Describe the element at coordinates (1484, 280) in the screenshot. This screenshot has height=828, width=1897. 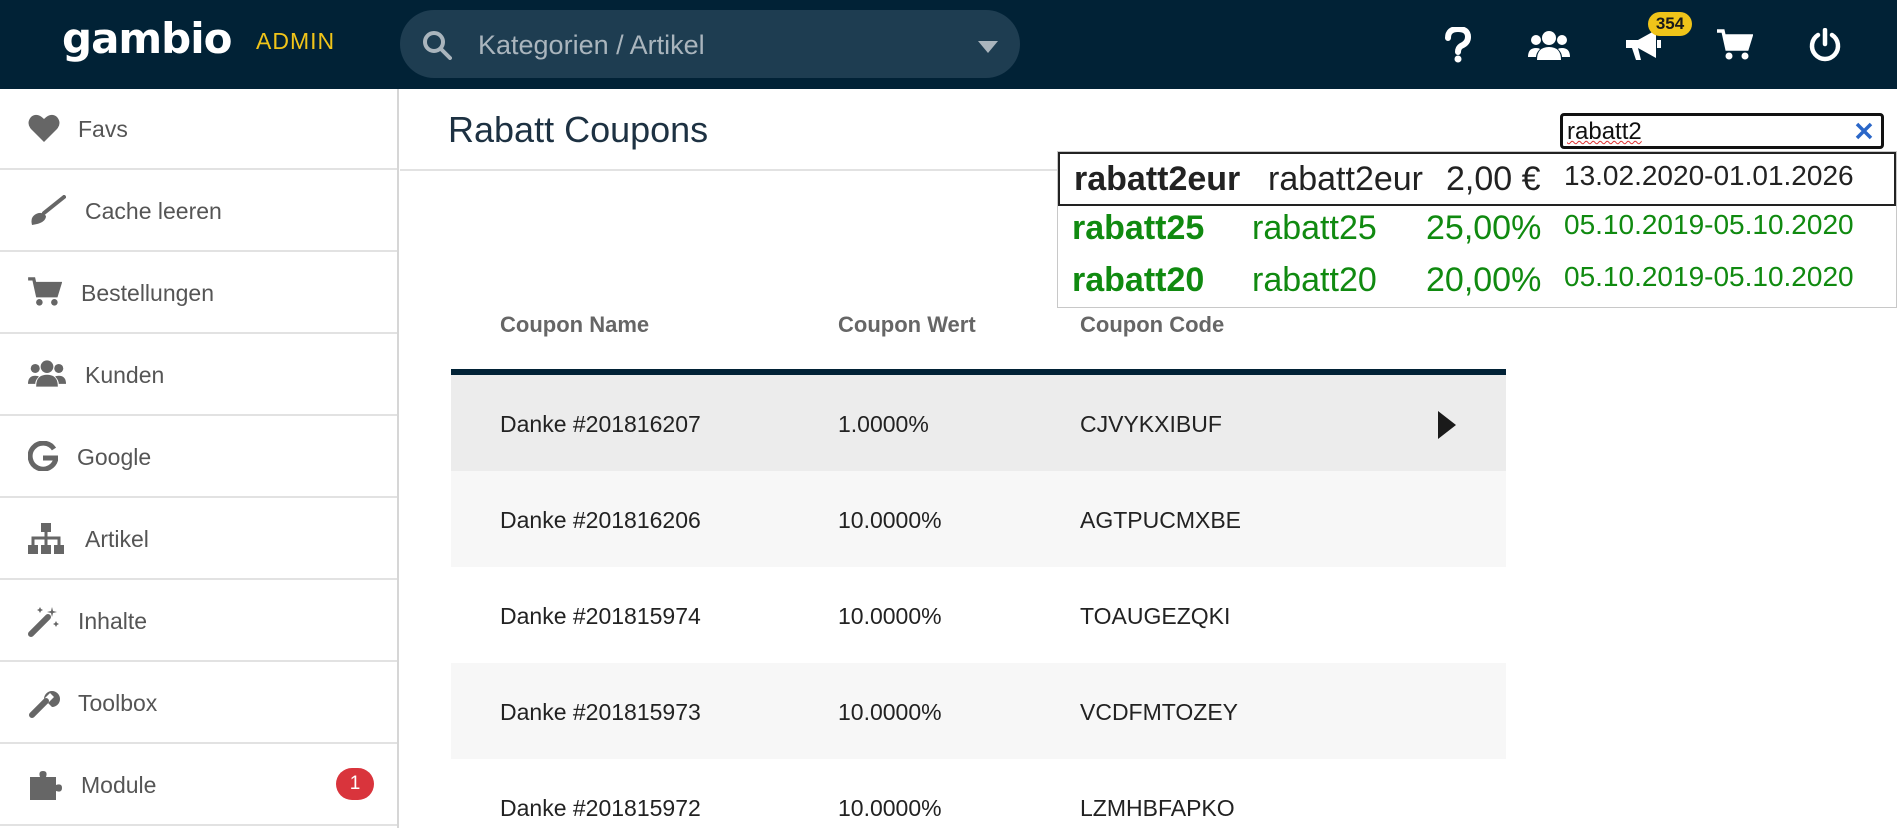
I see `suggestion-value: 20,00%` at that location.